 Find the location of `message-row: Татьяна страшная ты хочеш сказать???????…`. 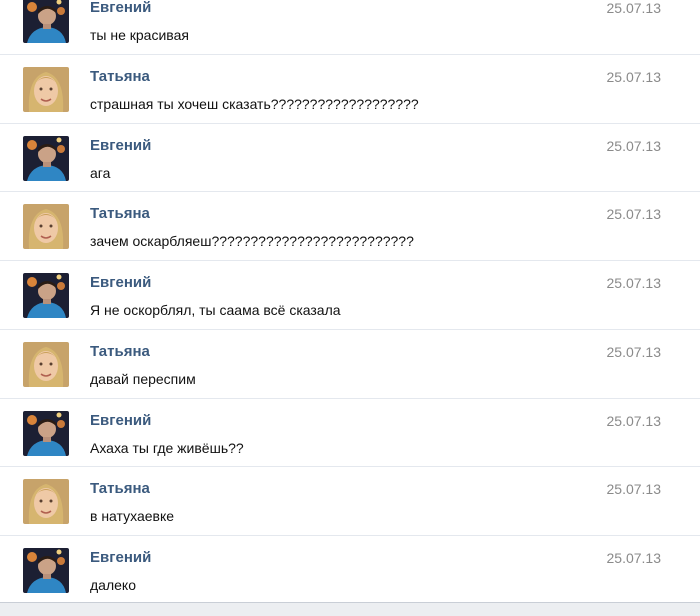

message-row: Татьяна страшная ты хочеш сказать???????… is located at coordinates (350, 89).